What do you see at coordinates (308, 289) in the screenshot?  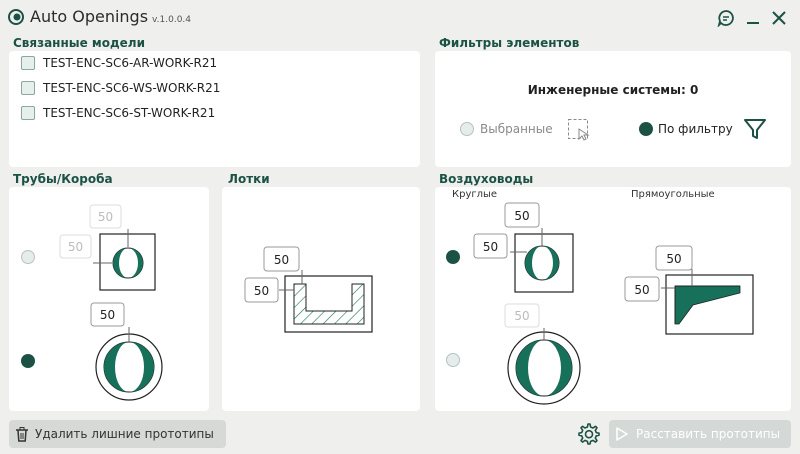 I see `trays-diagram: 50 50` at bounding box center [308, 289].